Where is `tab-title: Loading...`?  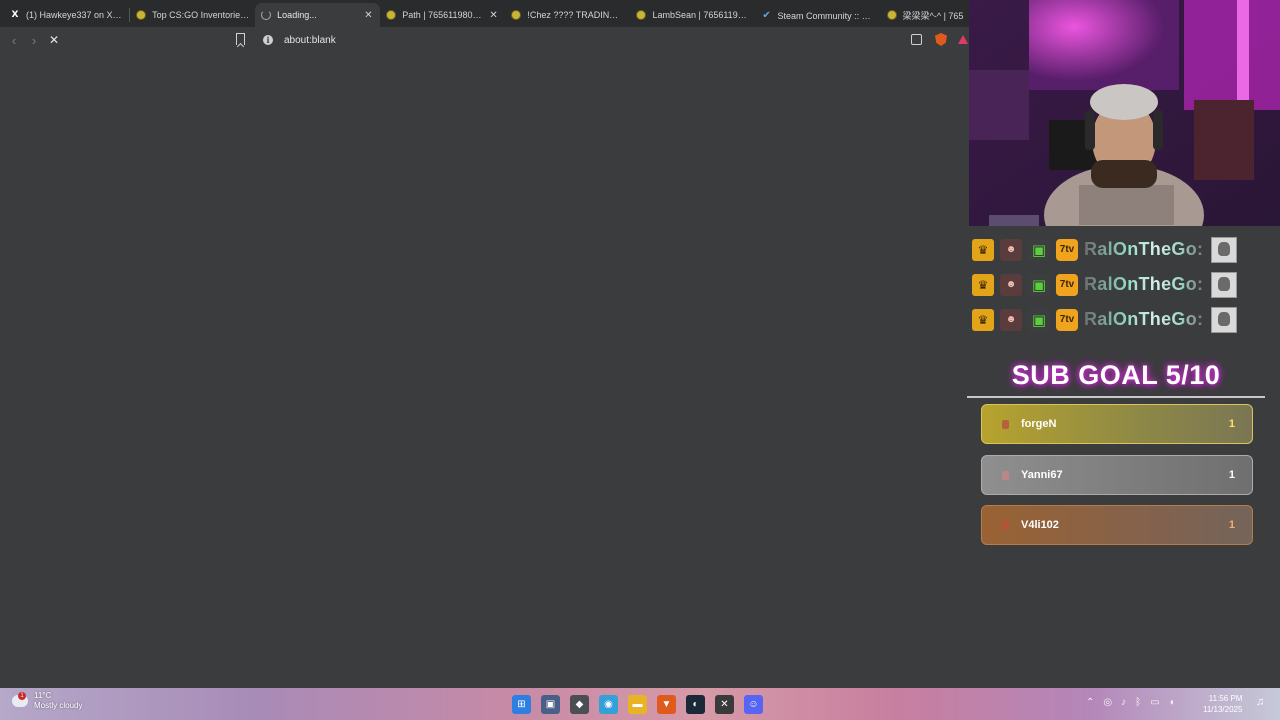
tab-title: Loading... is located at coordinates (297, 15).